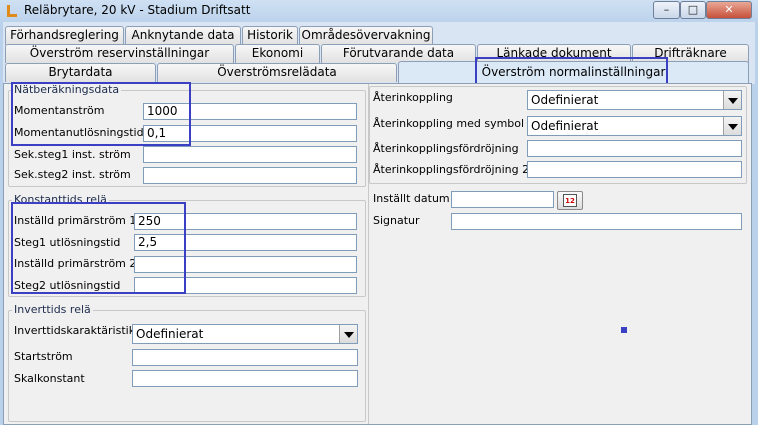 The height and width of the screenshot is (425, 758). What do you see at coordinates (43, 356) in the screenshot?
I see `startstrom-label: Startström` at bounding box center [43, 356].